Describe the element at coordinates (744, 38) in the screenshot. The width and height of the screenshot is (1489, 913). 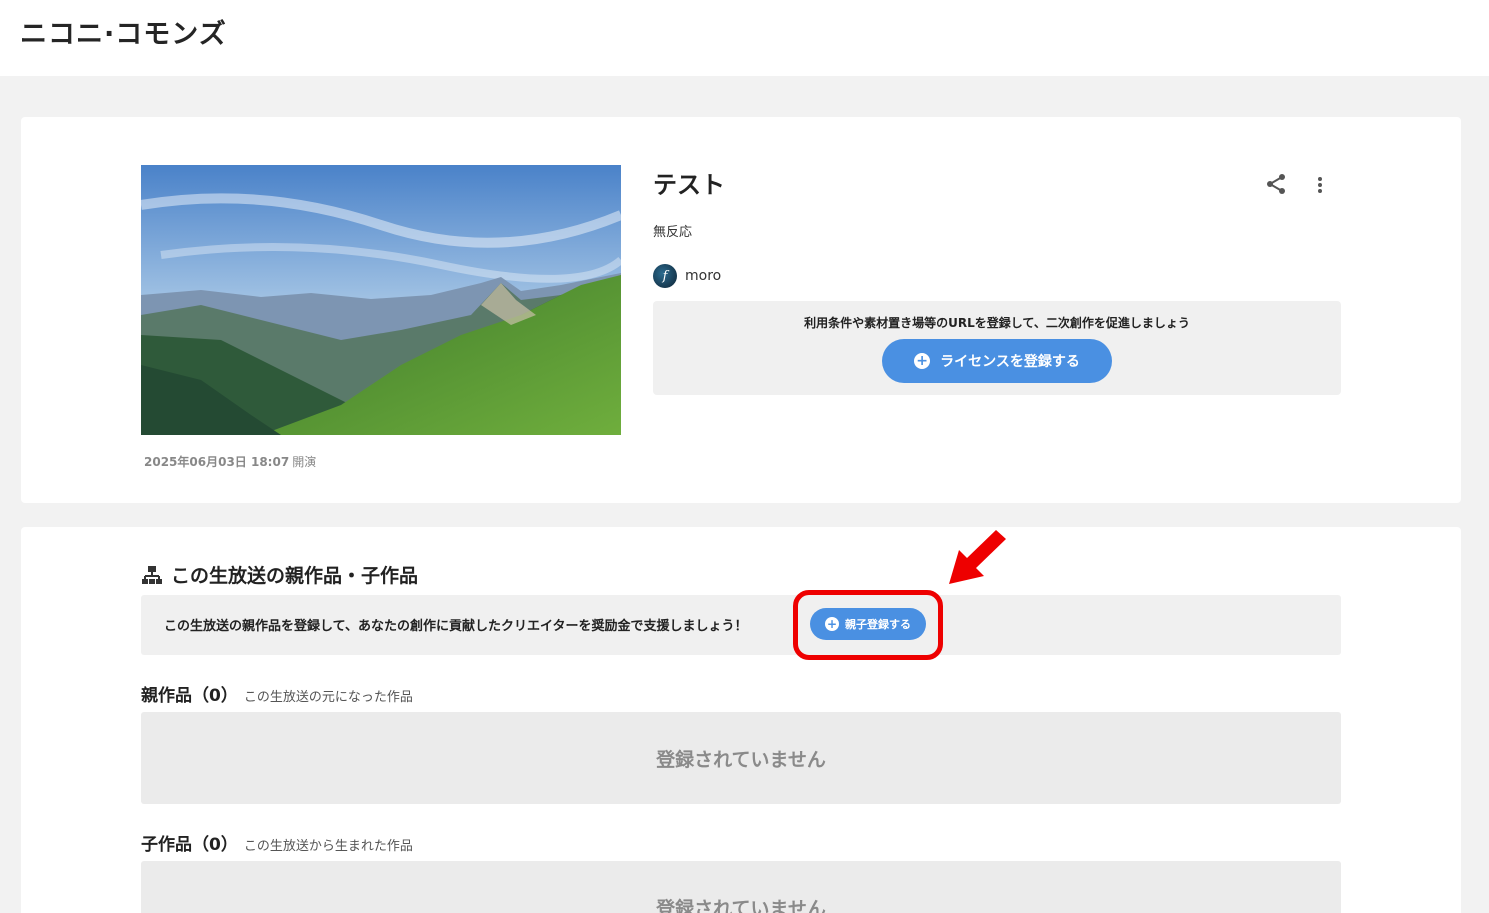
I see `top-bar: ニコニ·コモンズ` at that location.